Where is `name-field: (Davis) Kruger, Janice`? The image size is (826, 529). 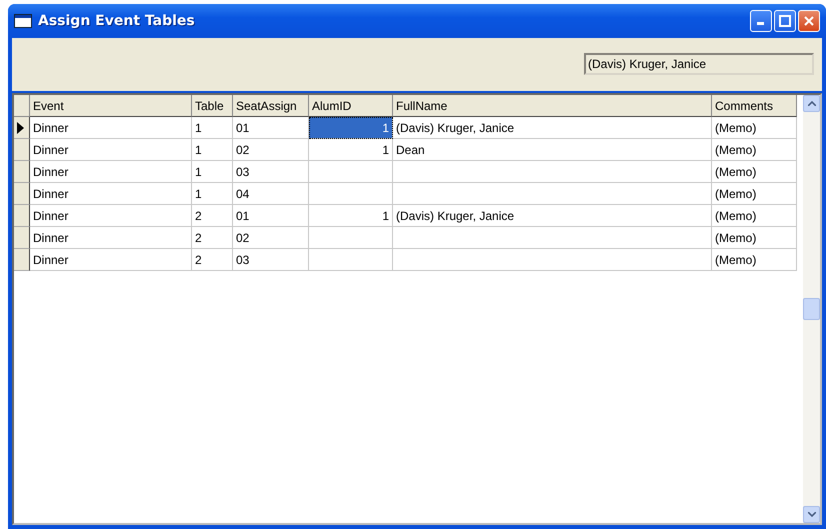 name-field: (Davis) Kruger, Janice is located at coordinates (699, 63).